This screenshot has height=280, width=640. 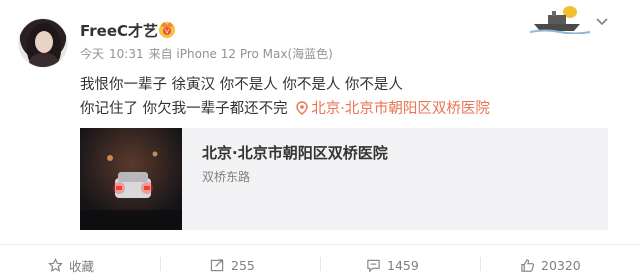 What do you see at coordinates (602, 22) in the screenshot?
I see `chevron-down-icon` at bounding box center [602, 22].